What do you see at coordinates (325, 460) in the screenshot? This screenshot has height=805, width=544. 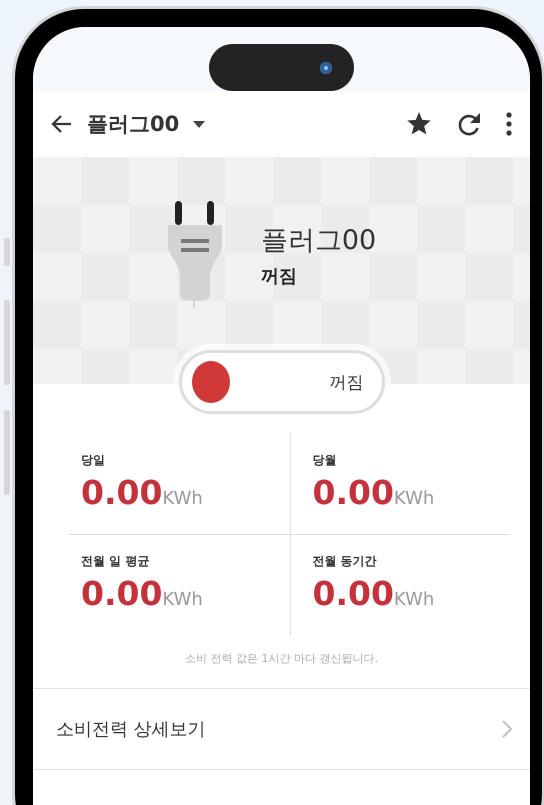 I see `stat-label: 당월` at bounding box center [325, 460].